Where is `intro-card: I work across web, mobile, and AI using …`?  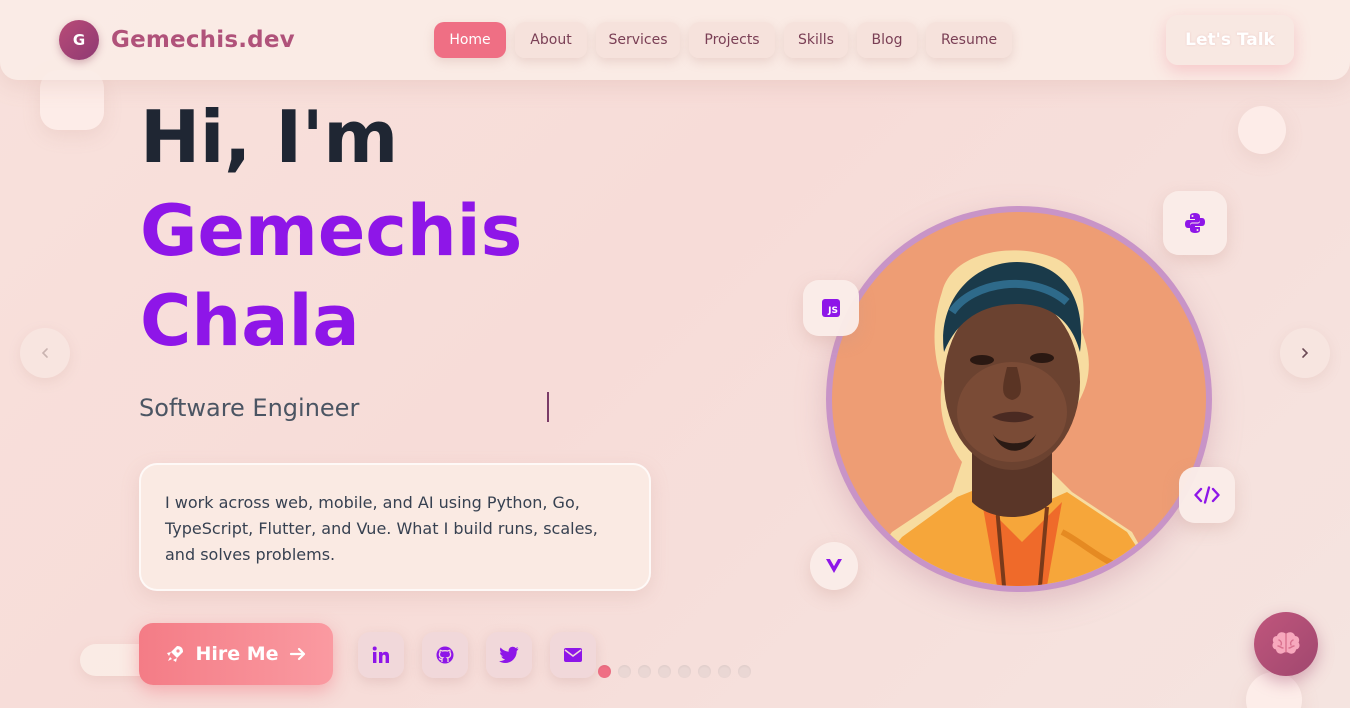 intro-card: I work across web, mobile, and AI using … is located at coordinates (395, 527).